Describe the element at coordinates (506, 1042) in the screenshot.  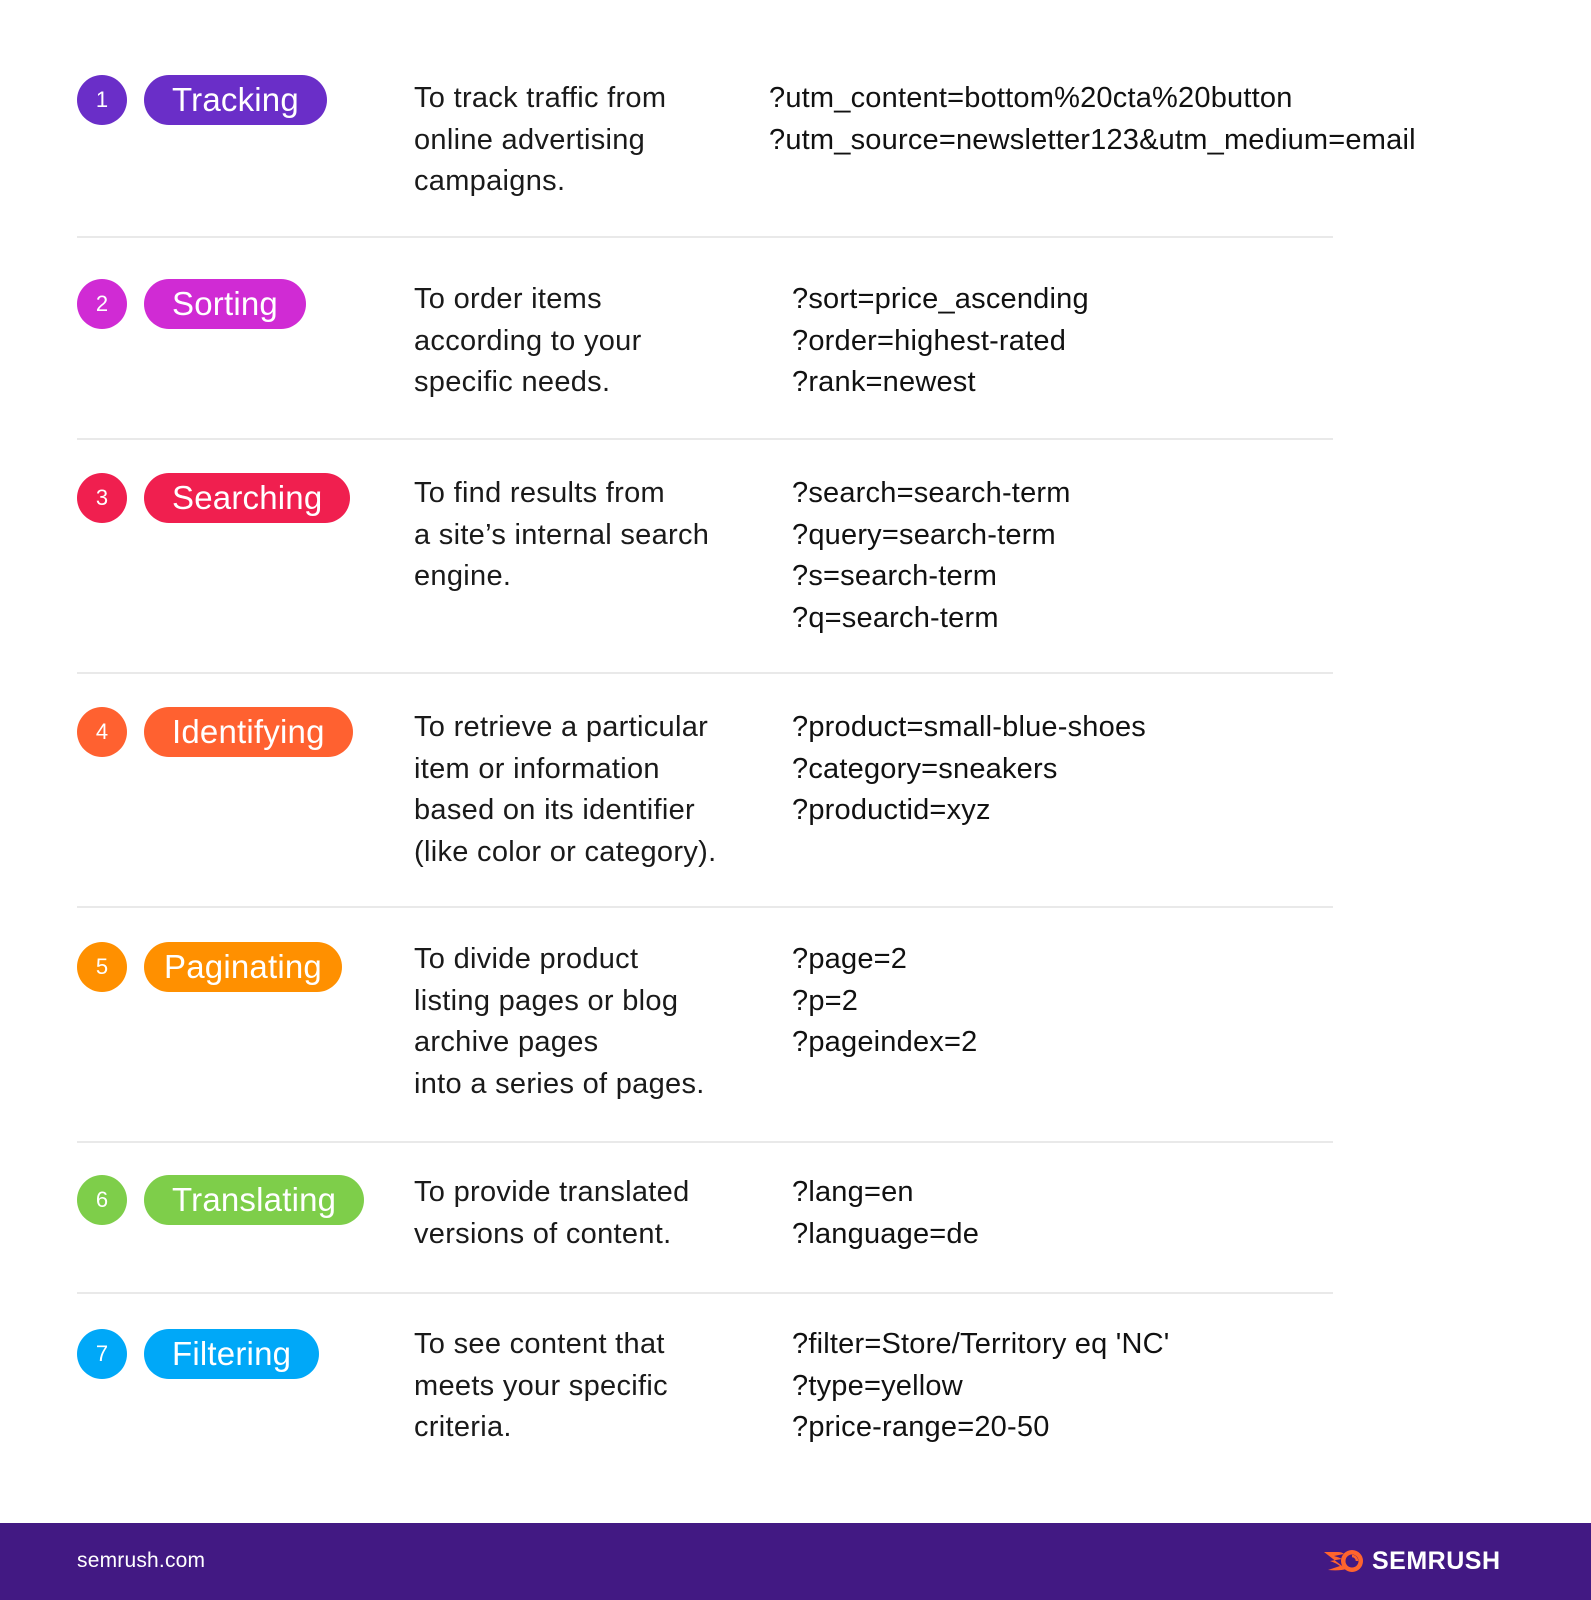
I see `description-line: archive pages` at that location.